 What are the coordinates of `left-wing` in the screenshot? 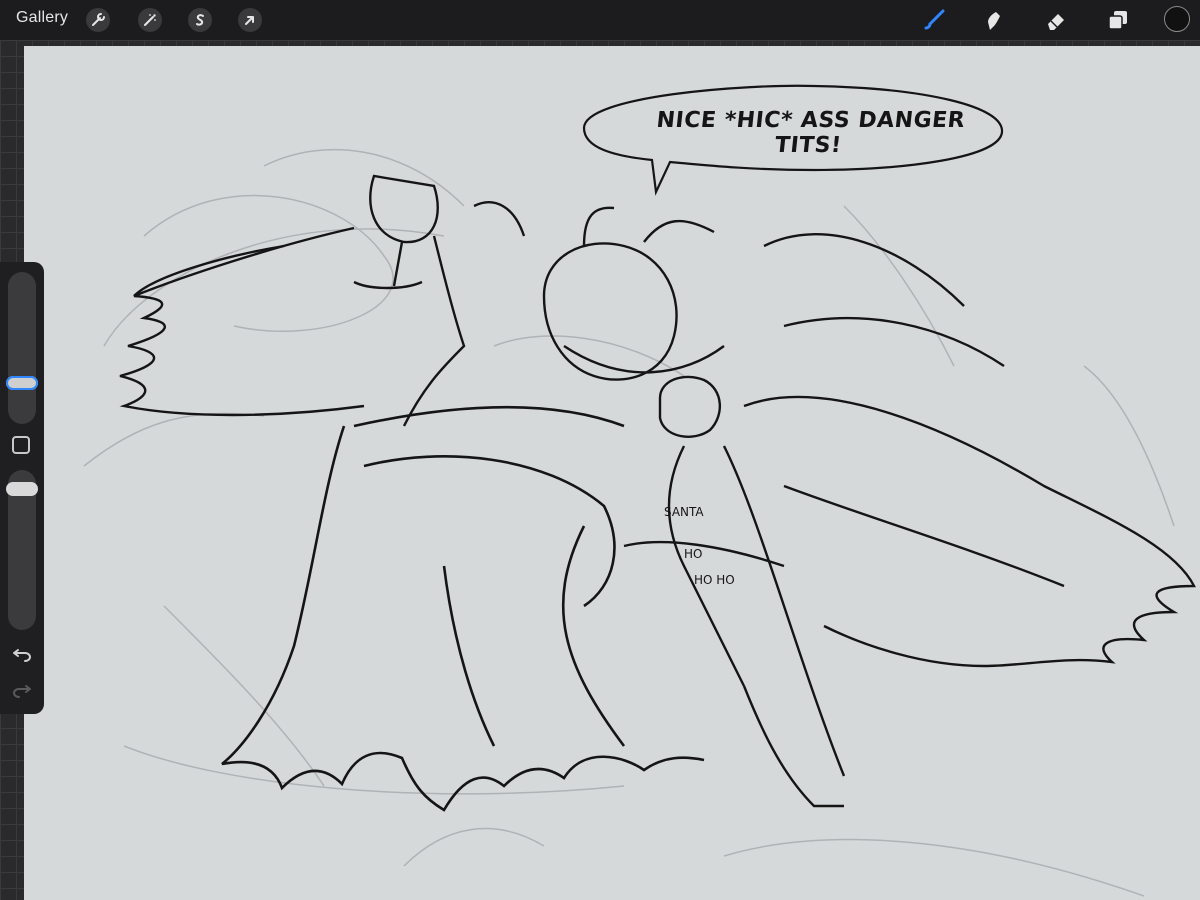 It's located at (242, 321).